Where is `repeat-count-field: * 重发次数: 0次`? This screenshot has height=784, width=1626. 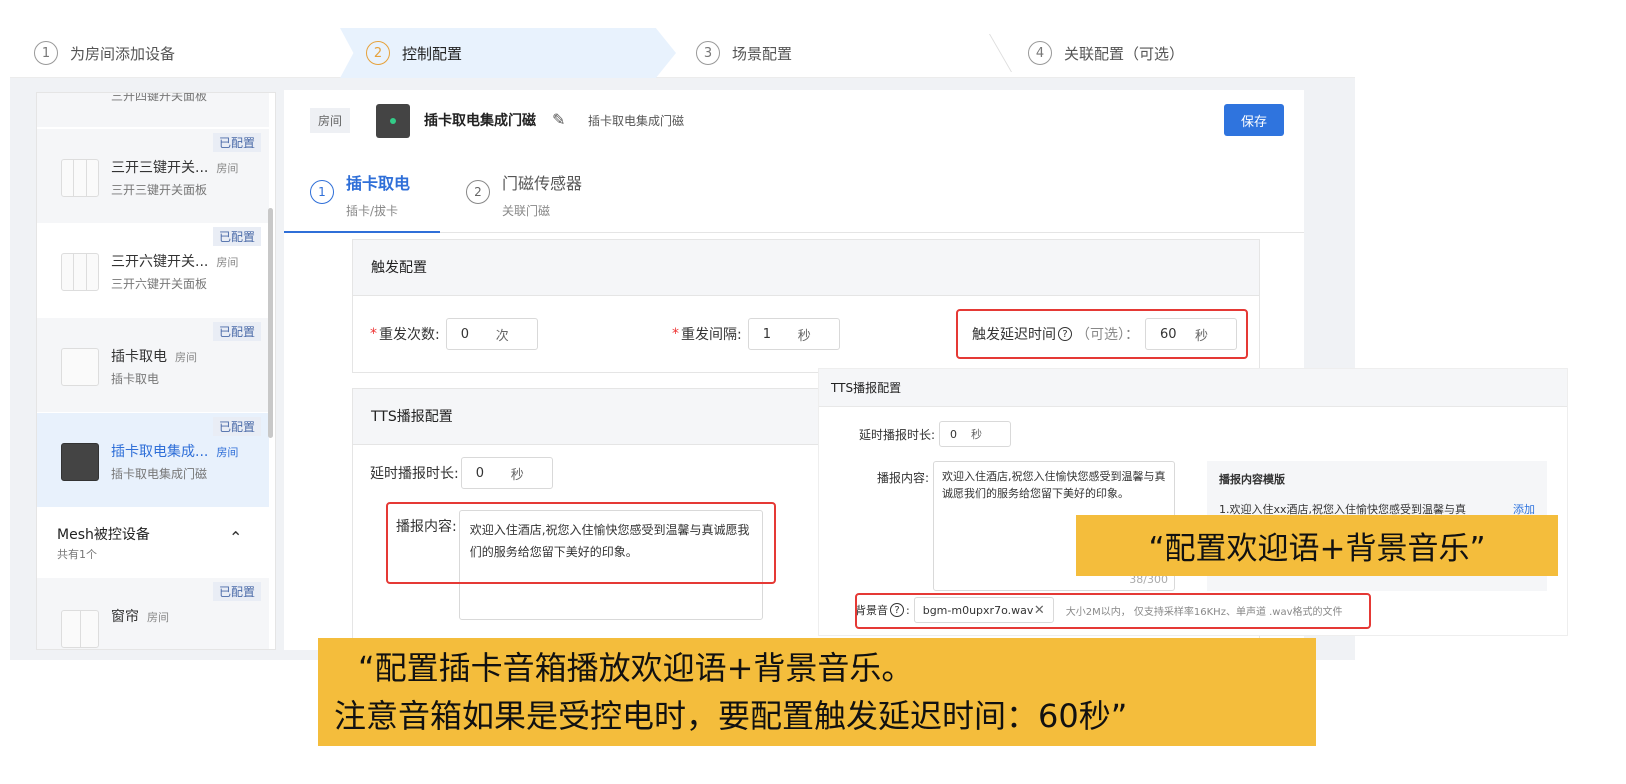
repeat-count-field: * 重发次数: 0次 is located at coordinates (454, 334).